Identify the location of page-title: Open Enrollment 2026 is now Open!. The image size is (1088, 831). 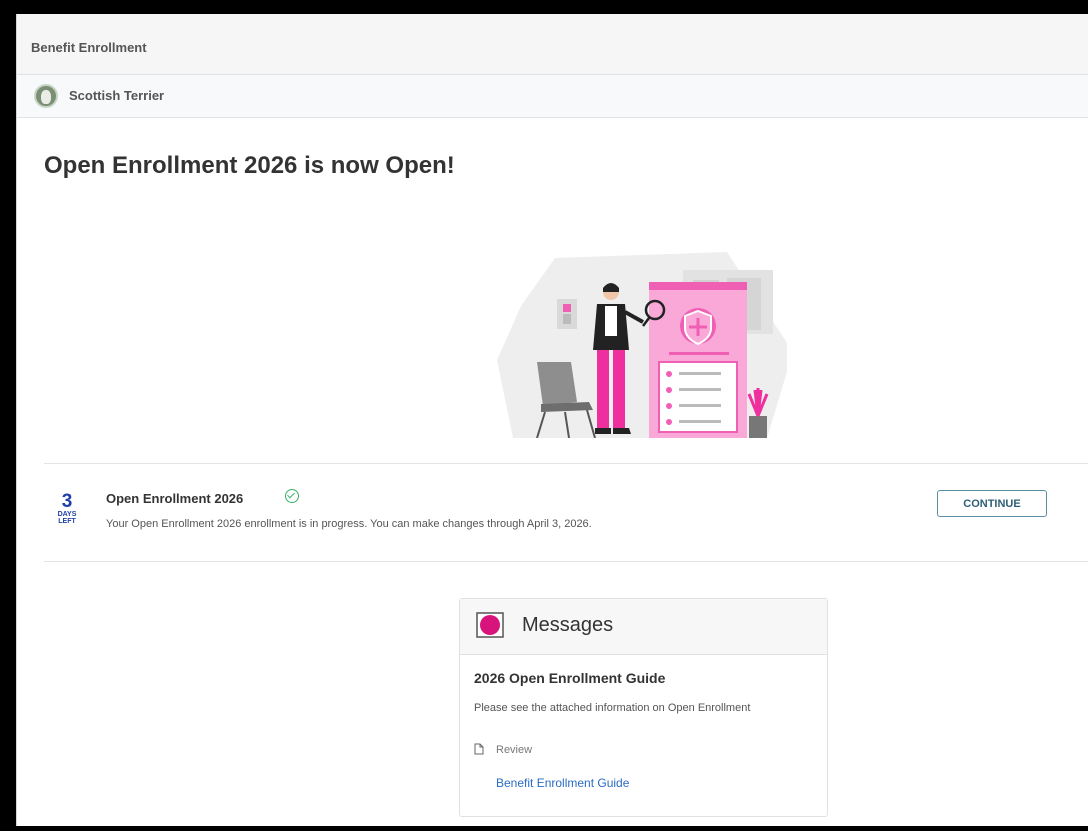
(249, 165).